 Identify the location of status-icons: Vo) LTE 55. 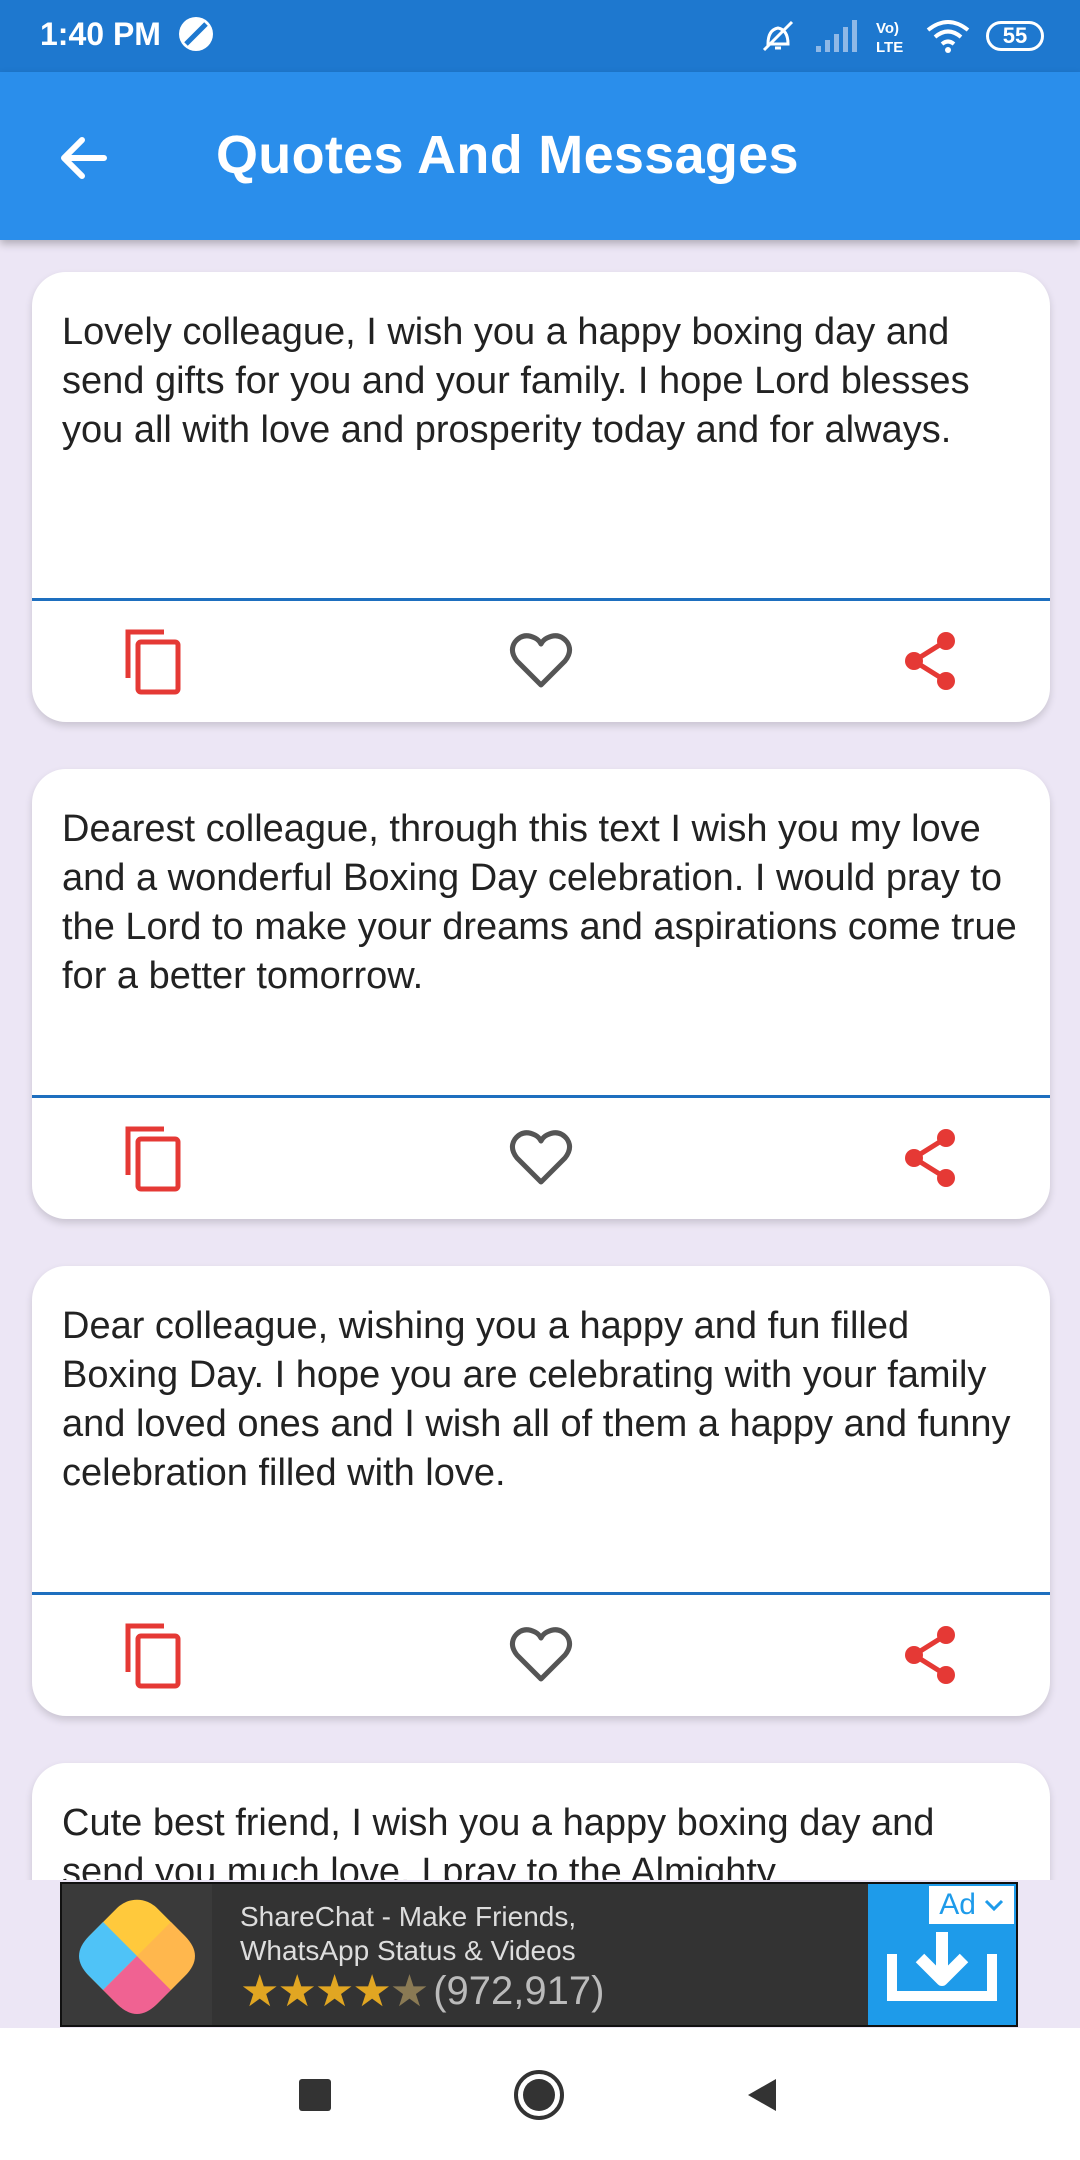
(901, 36).